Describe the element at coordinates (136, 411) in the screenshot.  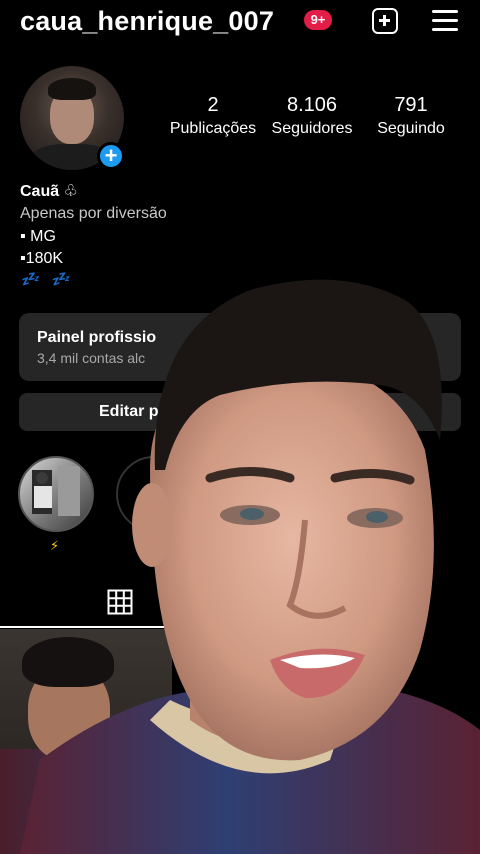
I see `edit-profile-label: Editar per` at that location.